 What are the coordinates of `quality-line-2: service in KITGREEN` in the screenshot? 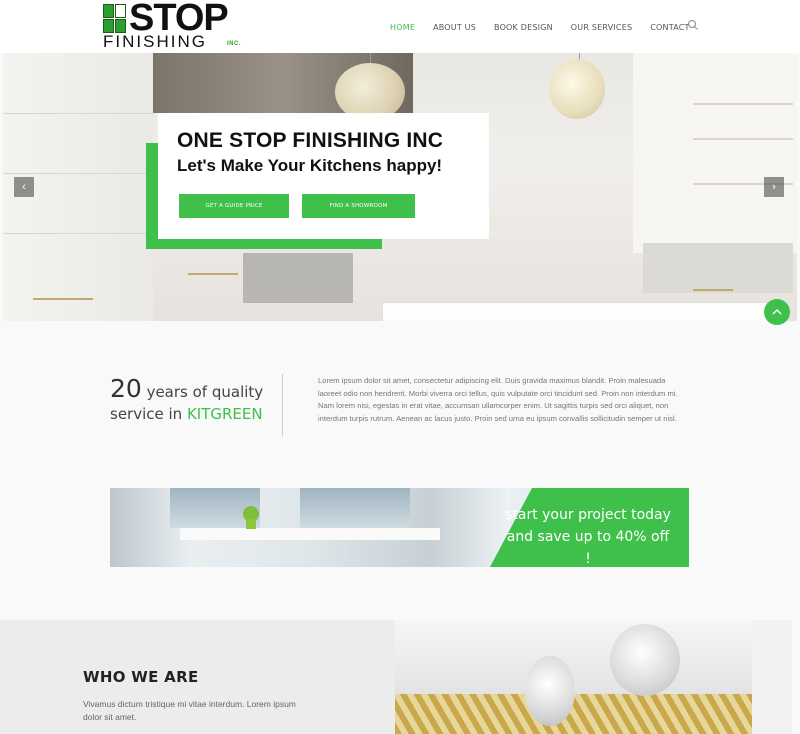 It's located at (186, 414).